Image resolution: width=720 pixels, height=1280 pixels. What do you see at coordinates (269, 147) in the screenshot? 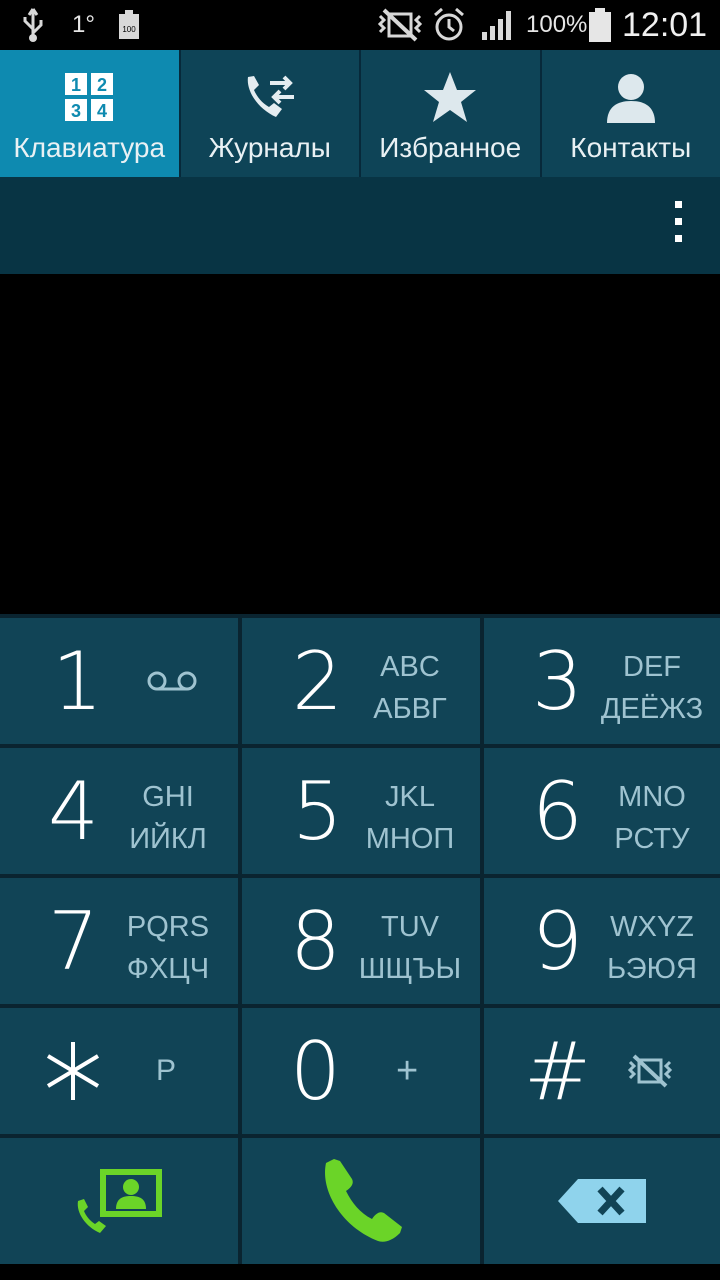
I see `tab-label: Журналы` at bounding box center [269, 147].